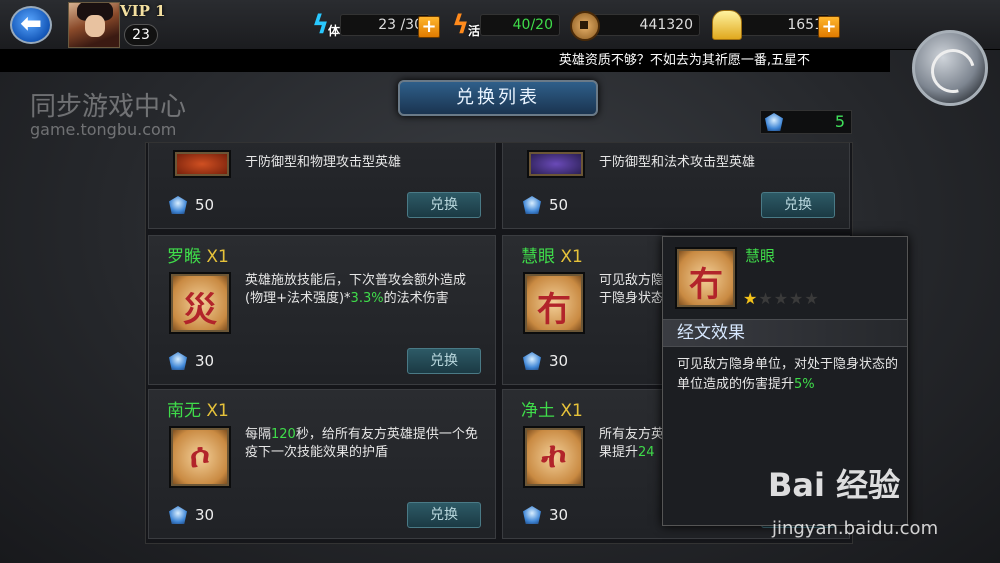  Describe the element at coordinates (950, 68) in the screenshot. I see `wing-menu-button` at that location.